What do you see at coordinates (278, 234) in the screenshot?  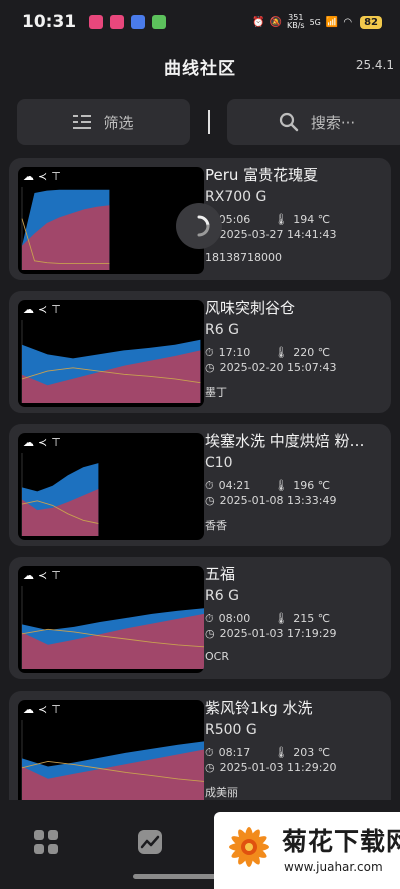 I see `roast-datetime: 2025-03-27 14:41:43` at bounding box center [278, 234].